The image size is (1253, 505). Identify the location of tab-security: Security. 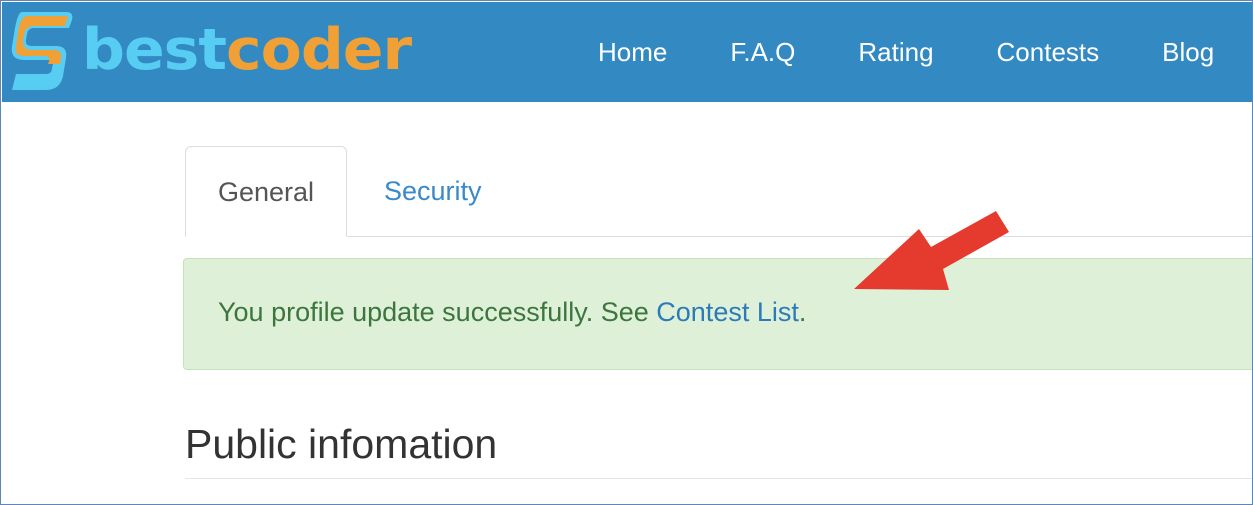
(433, 191).